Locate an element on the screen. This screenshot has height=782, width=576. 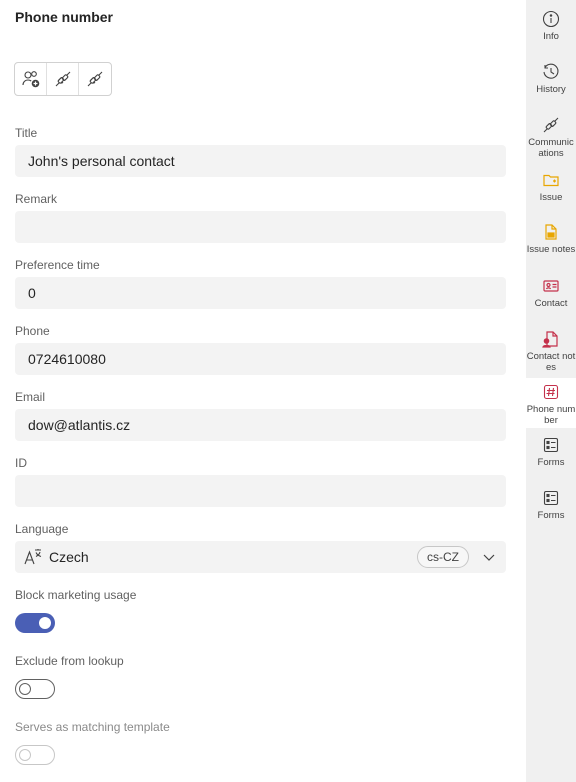
remark-input is located at coordinates (260, 227).